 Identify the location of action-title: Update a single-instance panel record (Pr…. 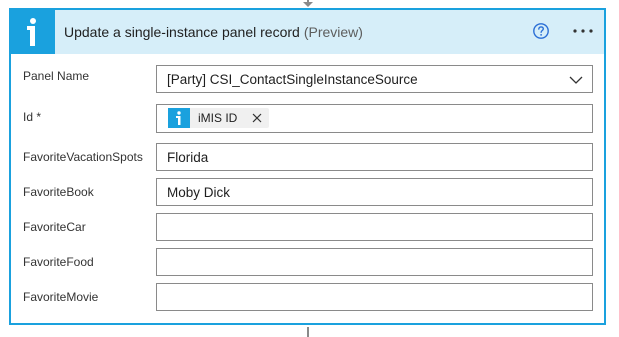
(213, 32).